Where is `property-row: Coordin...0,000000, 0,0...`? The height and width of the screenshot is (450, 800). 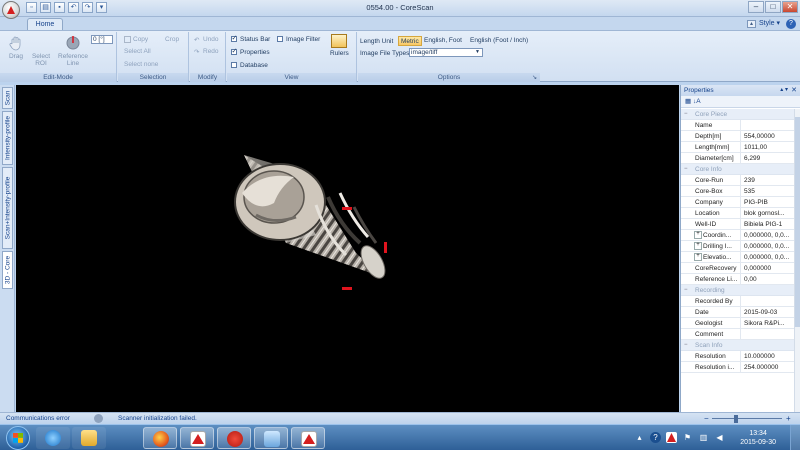 property-row: Coordin...0,000000, 0,0... is located at coordinates (738, 235).